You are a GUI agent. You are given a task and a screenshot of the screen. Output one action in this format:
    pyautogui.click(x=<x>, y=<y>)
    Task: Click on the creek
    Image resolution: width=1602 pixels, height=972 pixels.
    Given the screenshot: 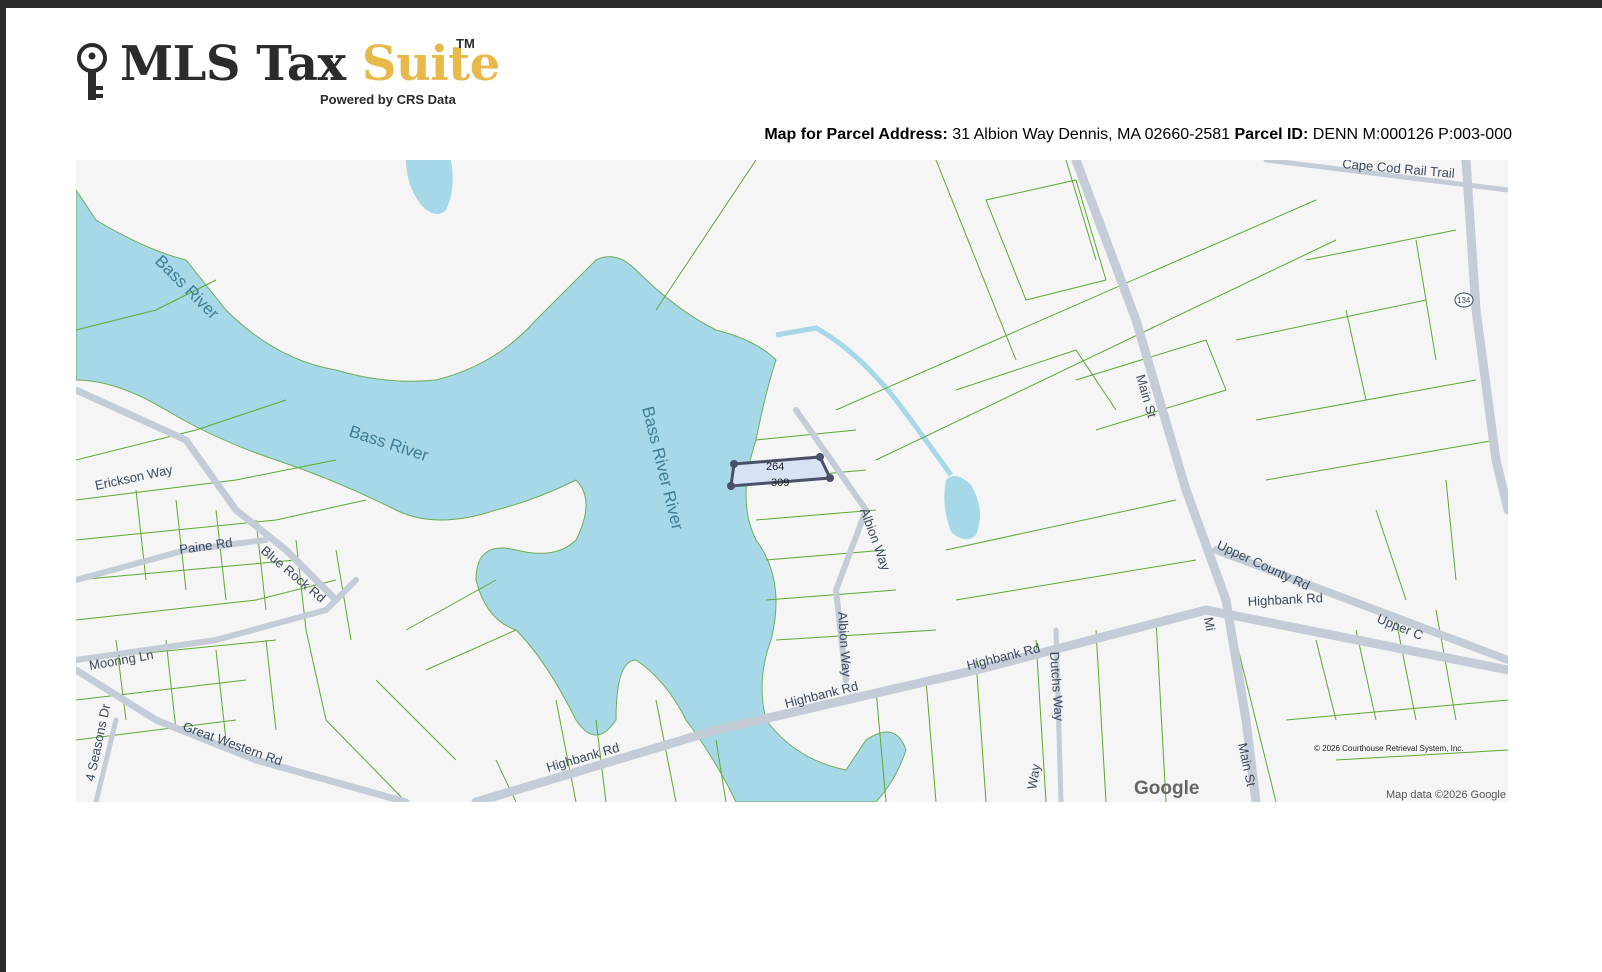 What is the action you would take?
    pyautogui.click(x=864, y=401)
    